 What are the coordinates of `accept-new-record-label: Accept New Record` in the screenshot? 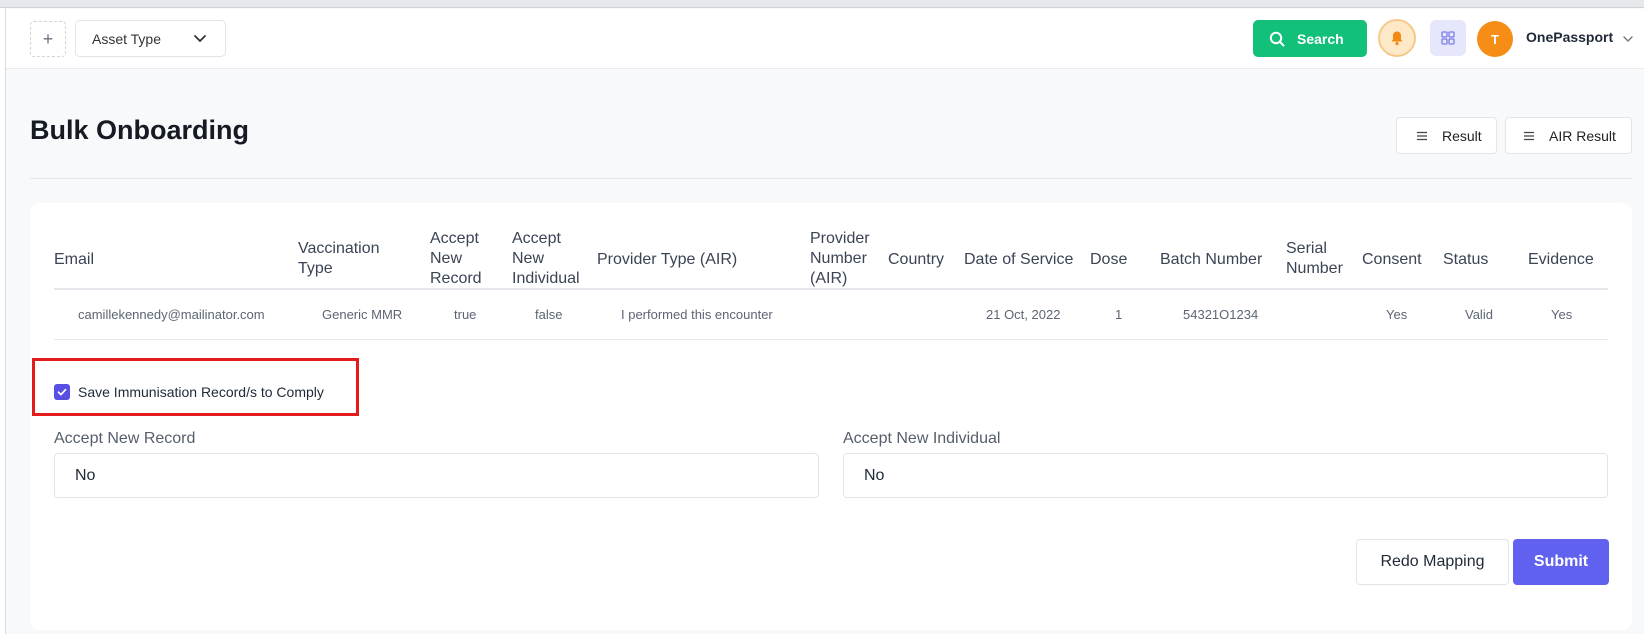 It's located at (125, 438).